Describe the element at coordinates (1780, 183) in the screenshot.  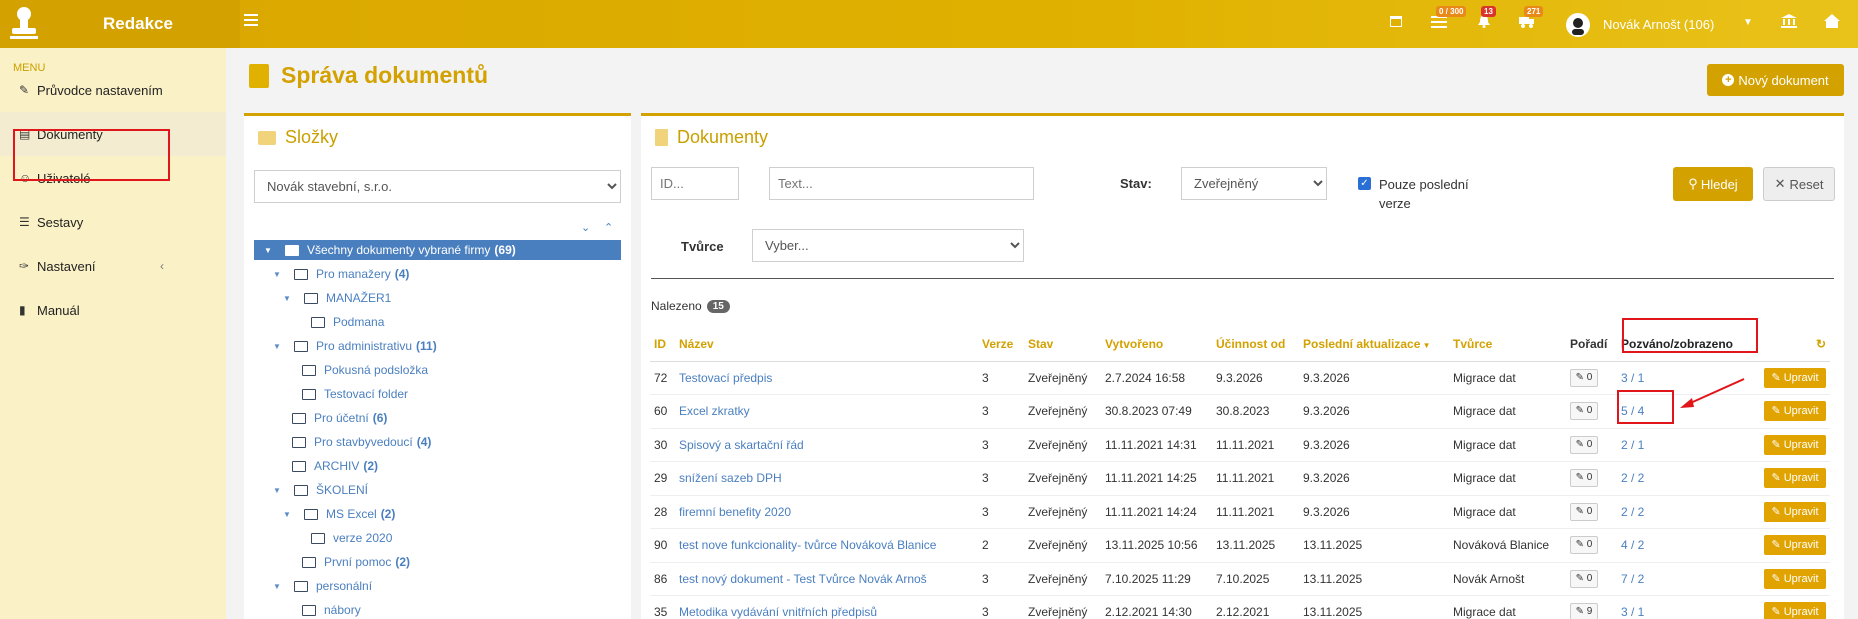
I see `close-icon: ✕` at that location.